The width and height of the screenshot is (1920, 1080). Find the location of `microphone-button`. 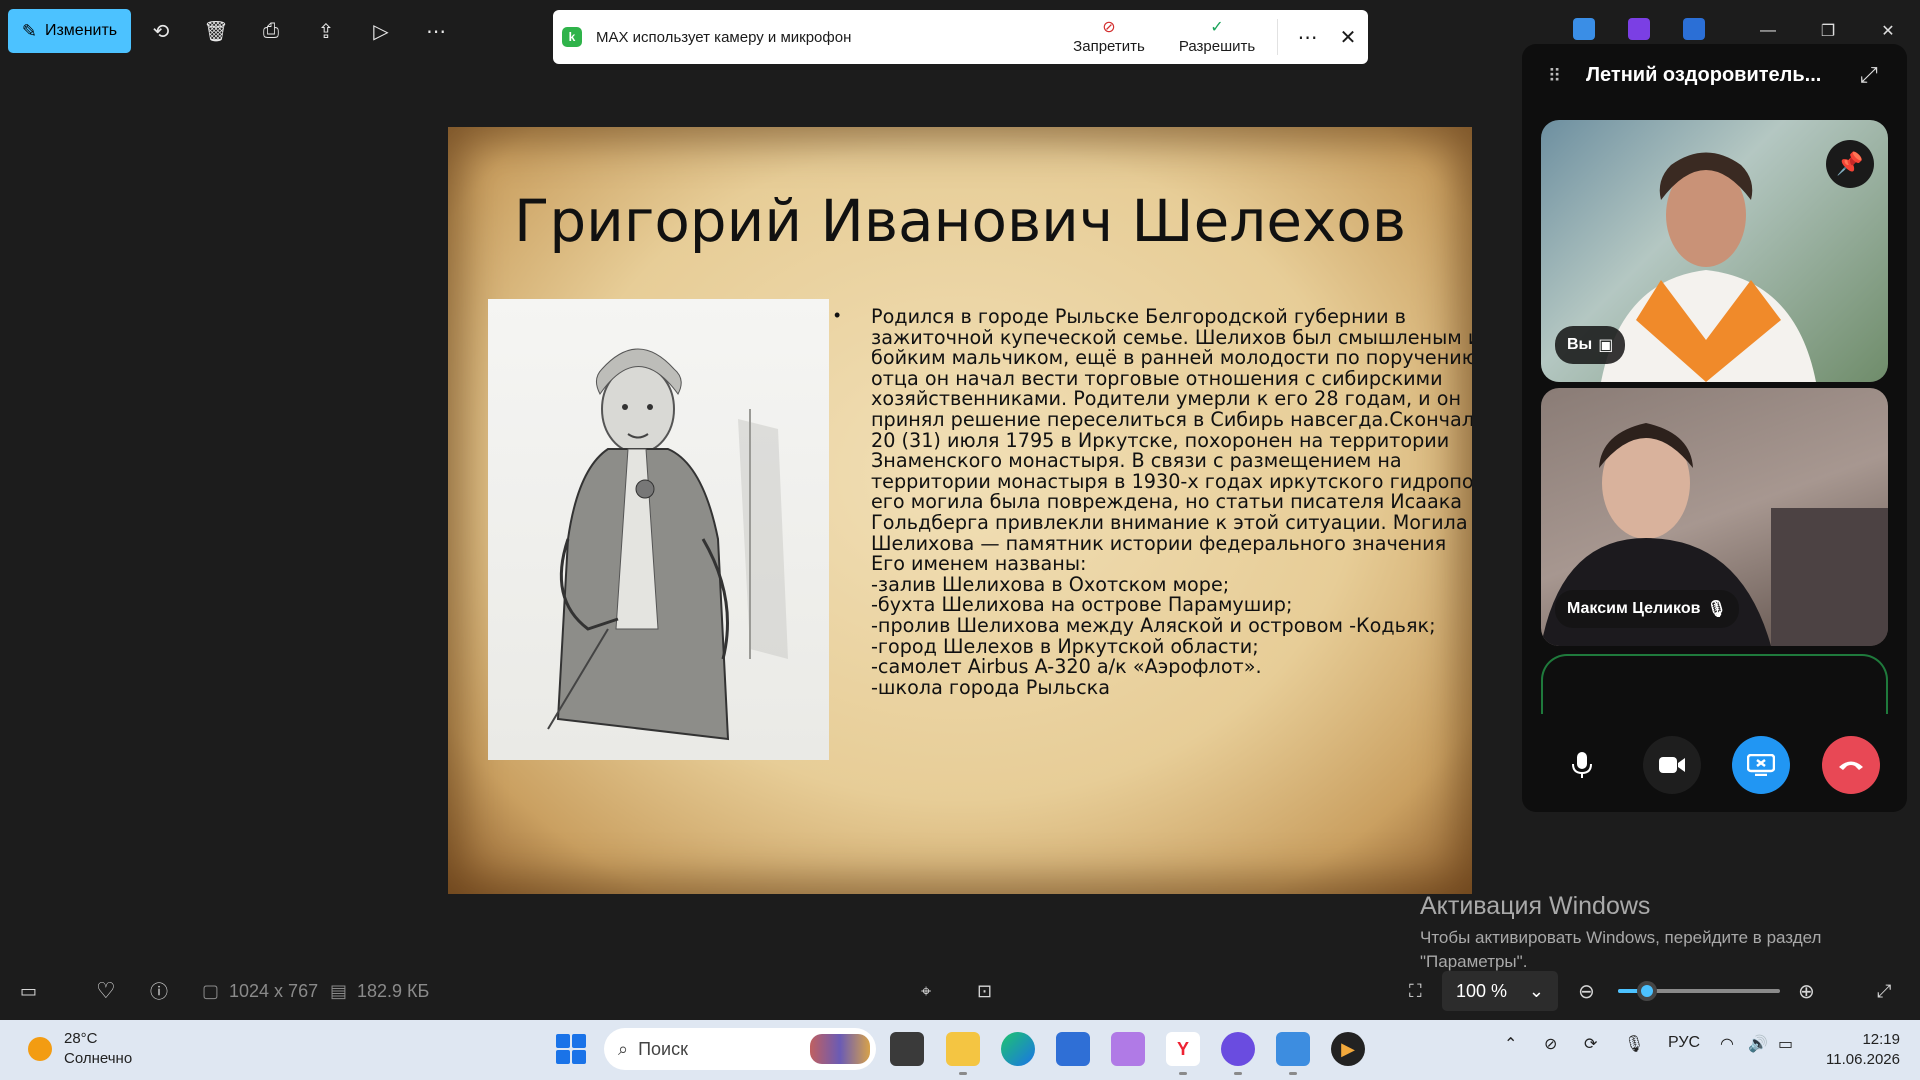

microphone-button is located at coordinates (1582, 765).